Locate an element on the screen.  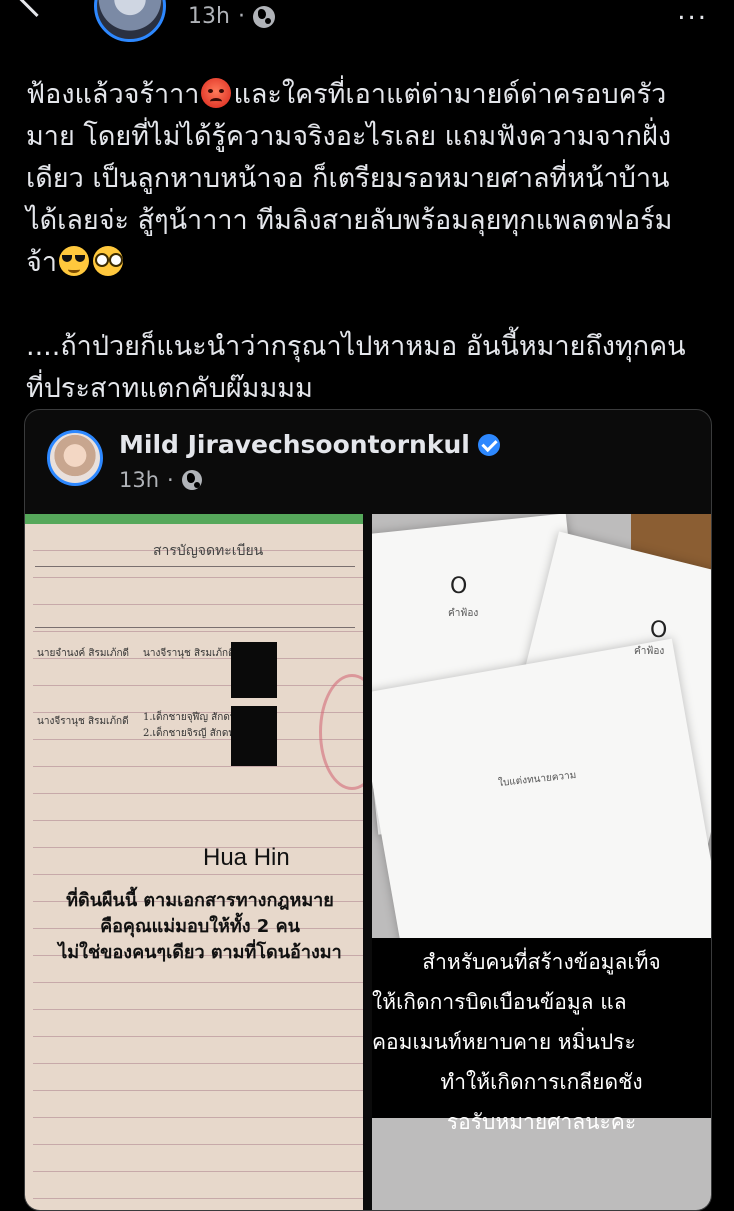
post-text-segment: ฟ้องแล้วจร้าาา is located at coordinates (113, 94).